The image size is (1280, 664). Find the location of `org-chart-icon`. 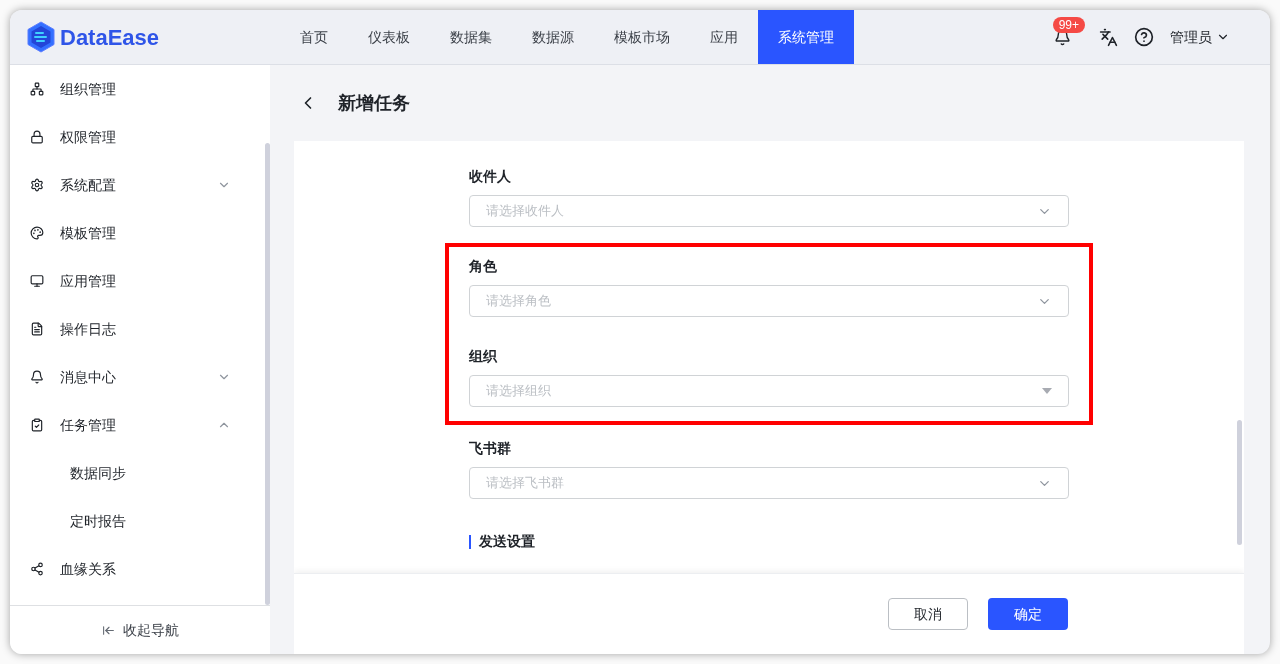

org-chart-icon is located at coordinates (37, 89).